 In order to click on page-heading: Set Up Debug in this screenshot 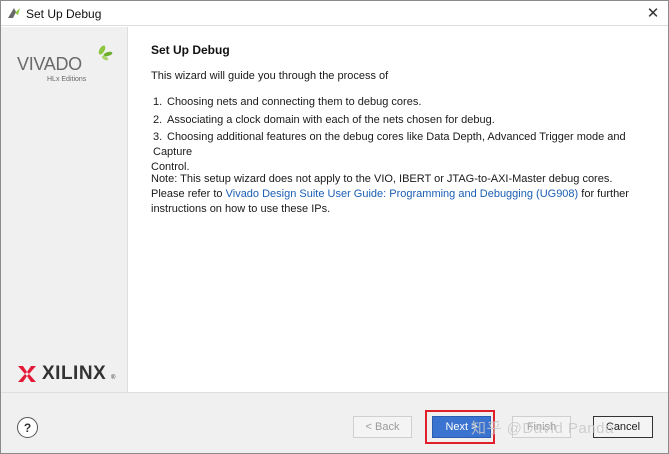, I will do `click(190, 50)`.